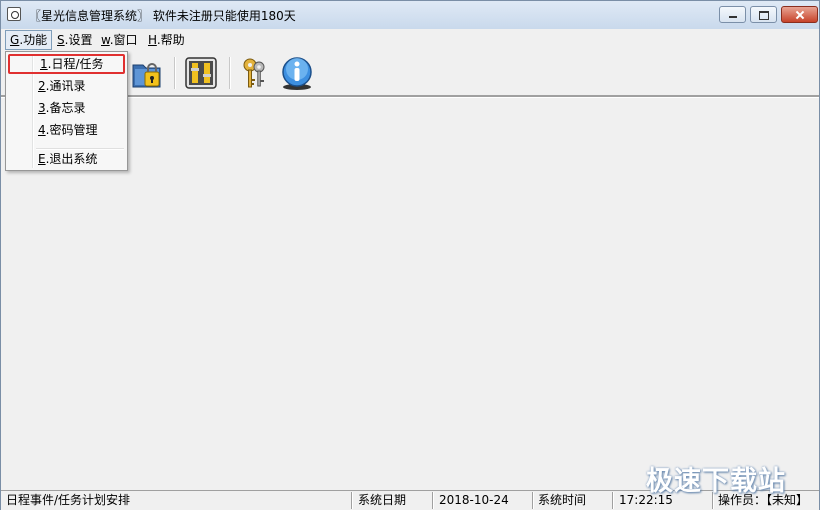 The image size is (820, 510). I want to click on maximize-button, so click(763, 14).